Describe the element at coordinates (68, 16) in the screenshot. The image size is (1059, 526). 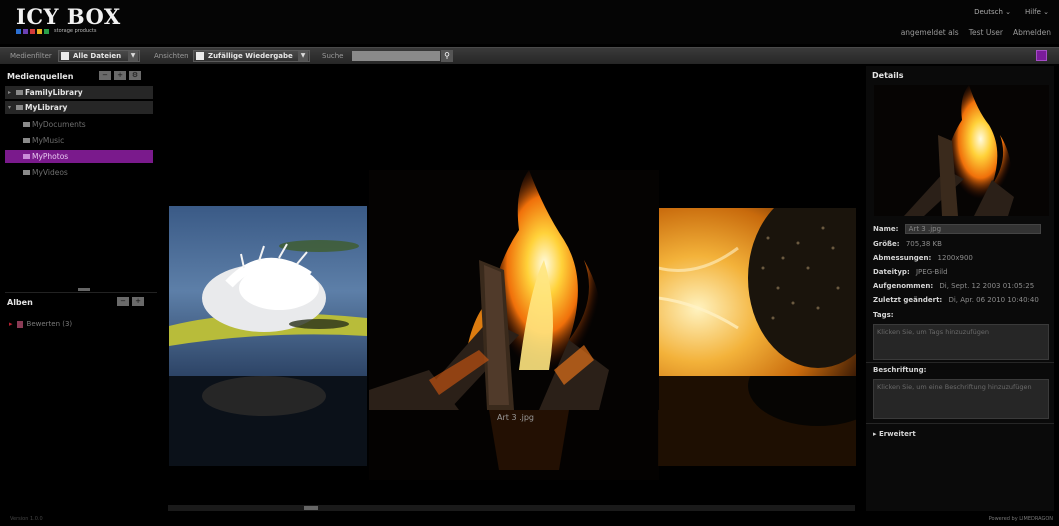
I see `logo-text: ICY BOX` at that location.